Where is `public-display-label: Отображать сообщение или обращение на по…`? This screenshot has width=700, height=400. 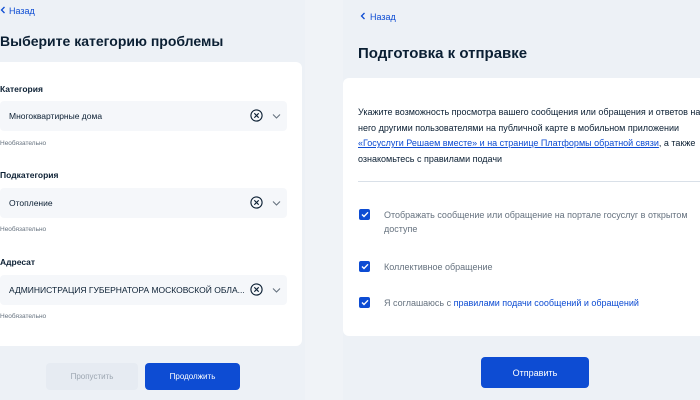 public-display-label: Отображать сообщение или обращение на по… is located at coordinates (536, 222).